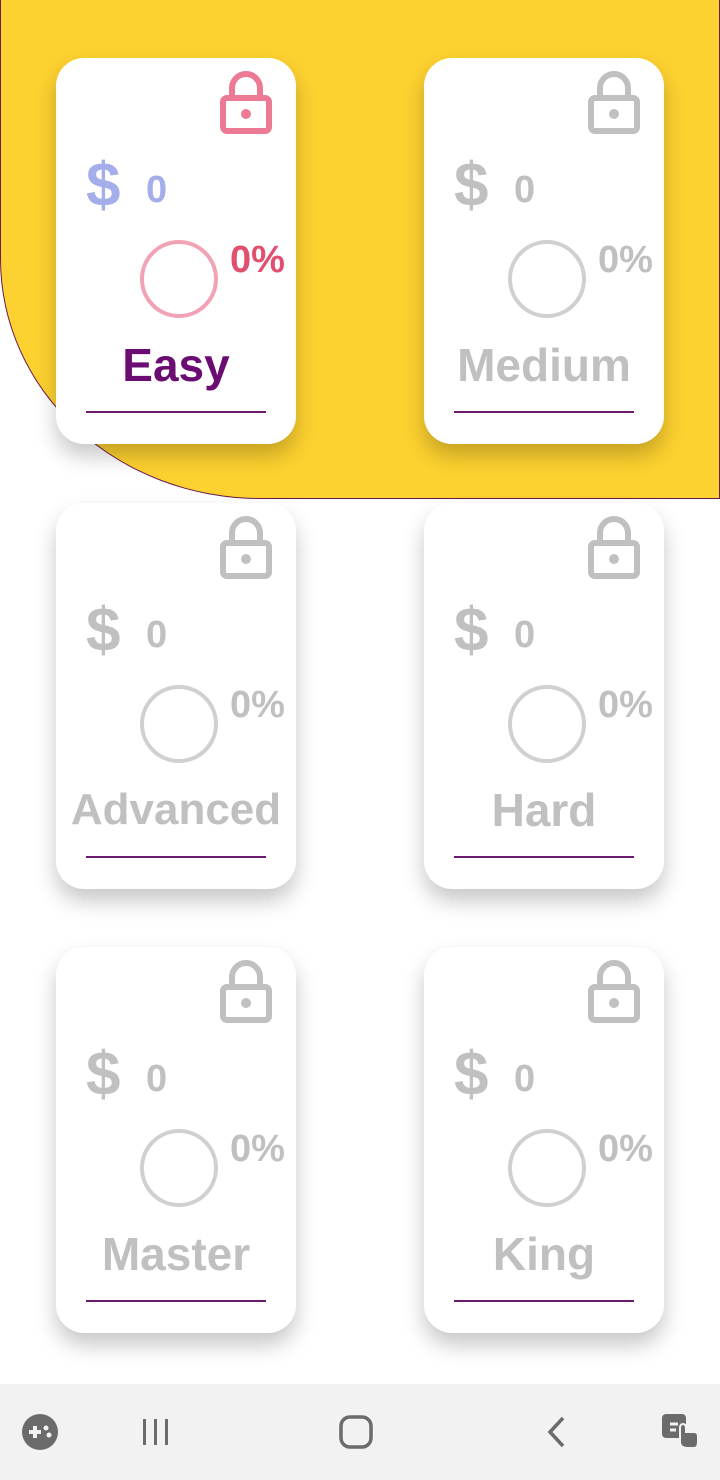 The width and height of the screenshot is (720, 1480). I want to click on home-icon, so click(356, 1432).